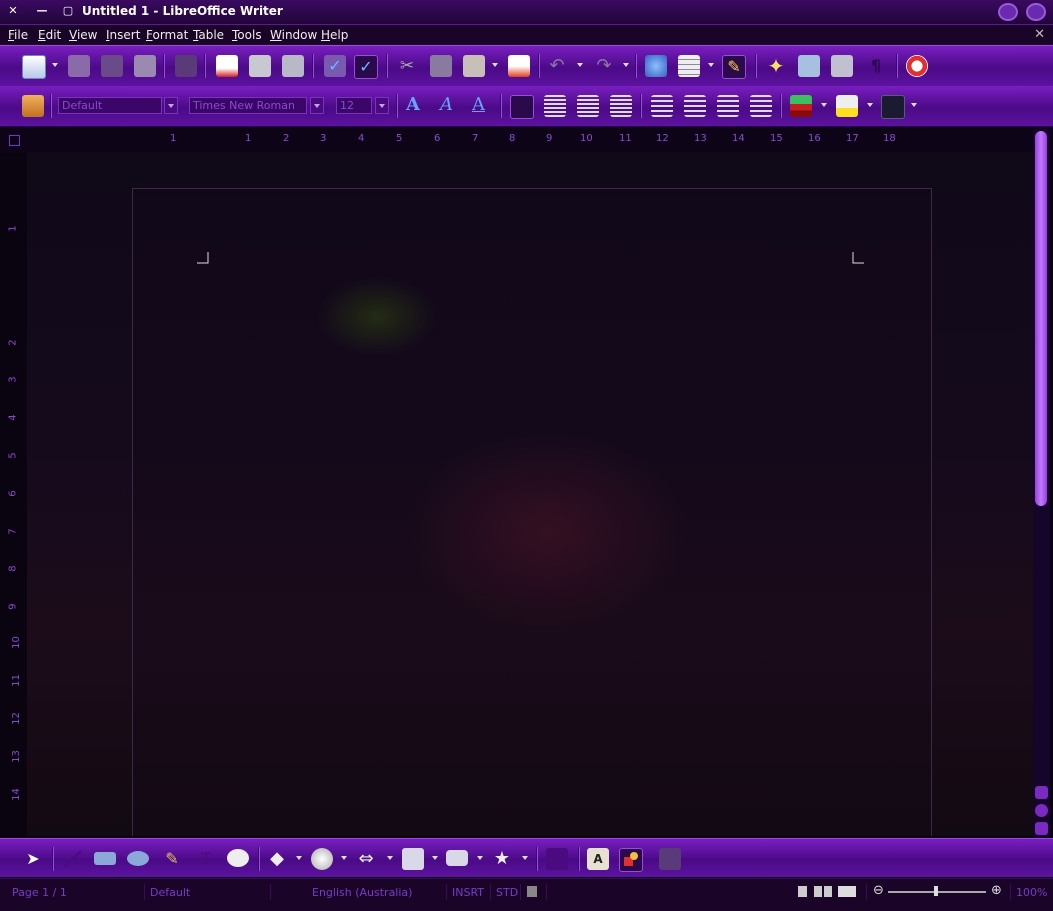 Image resolution: width=1053 pixels, height=911 pixels. Describe the element at coordinates (413, 859) in the screenshot. I see `flowcharts-icon` at that location.